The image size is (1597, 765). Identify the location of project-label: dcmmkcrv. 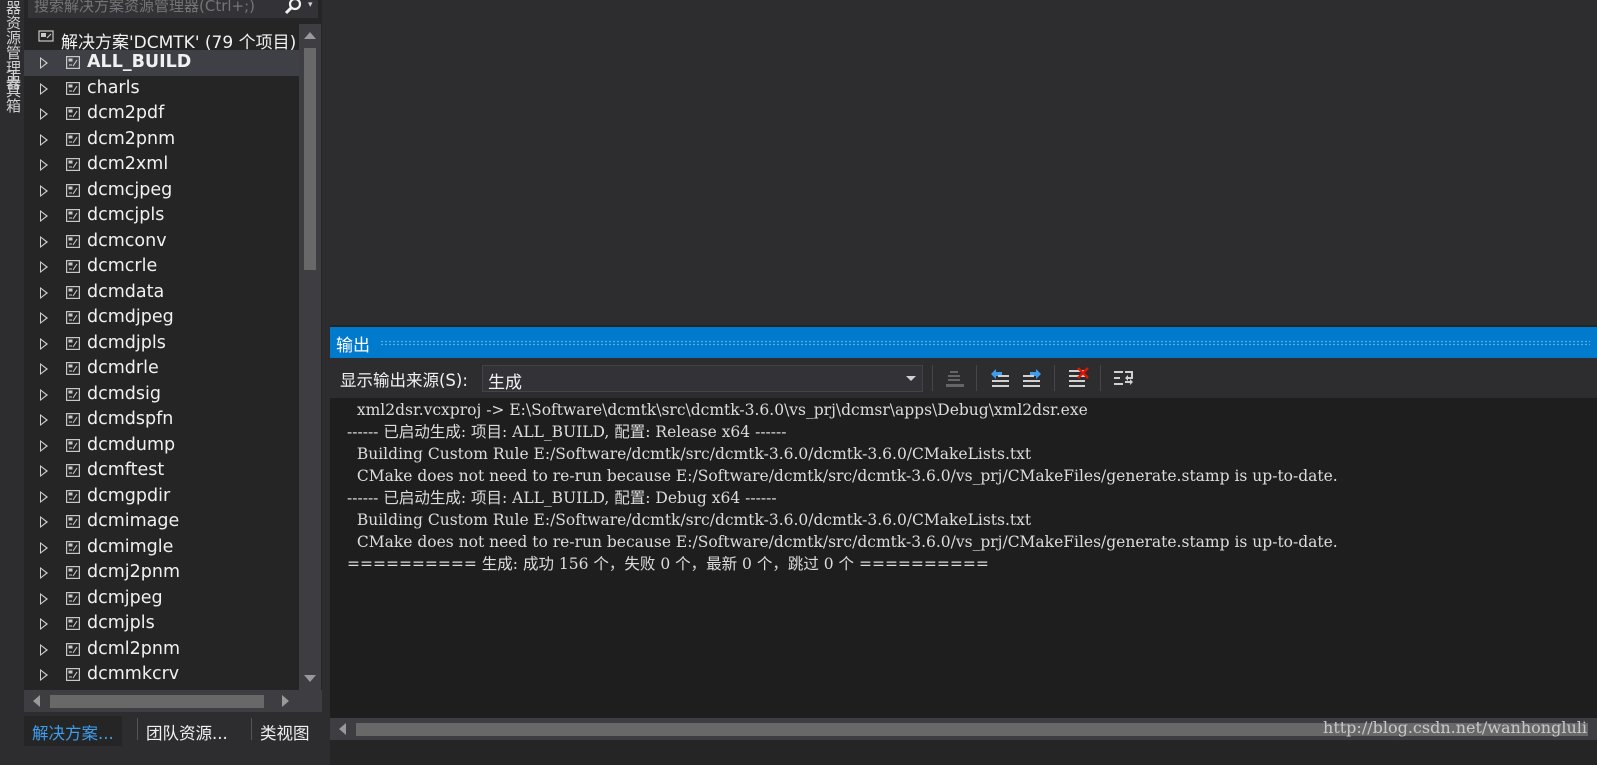
(133, 674).